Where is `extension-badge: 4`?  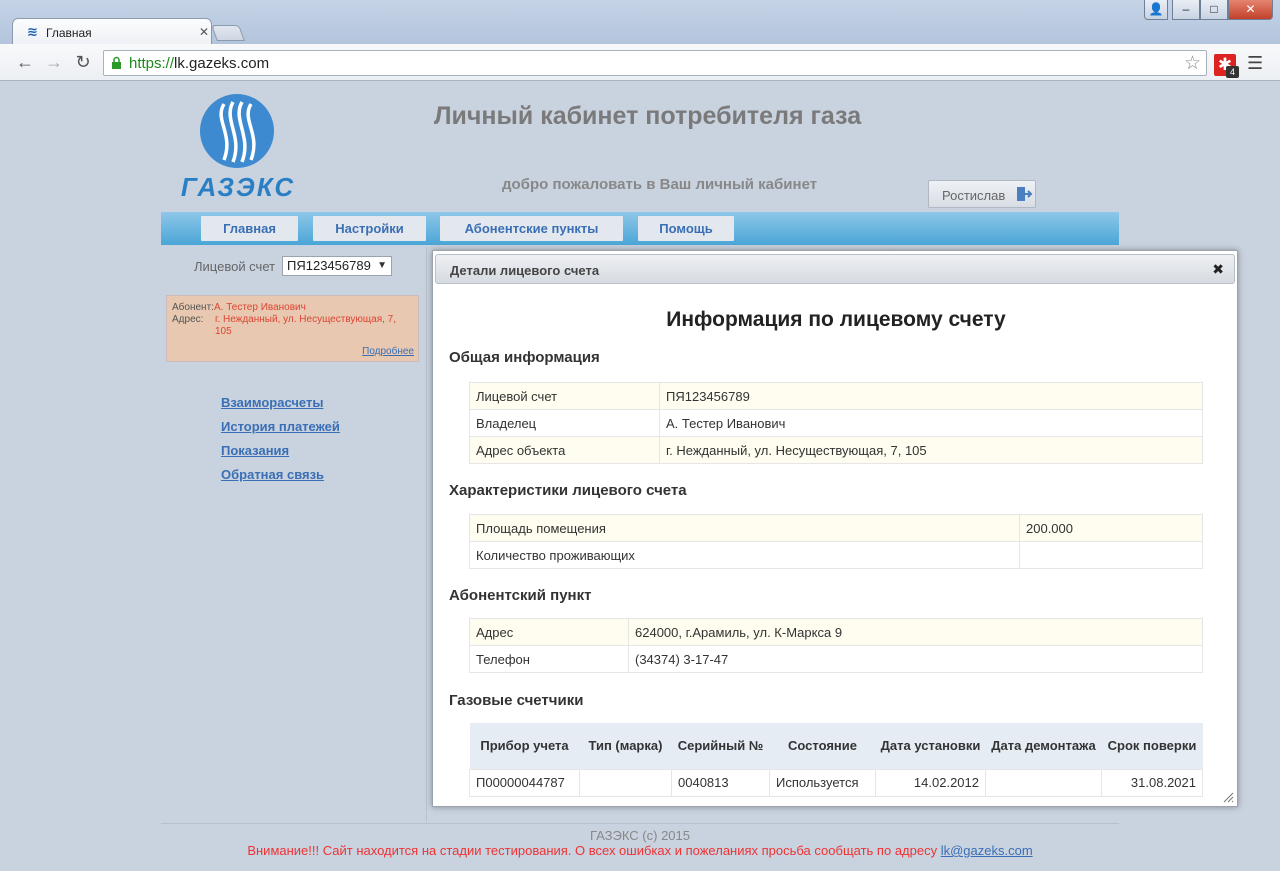 extension-badge: 4 is located at coordinates (1232, 72).